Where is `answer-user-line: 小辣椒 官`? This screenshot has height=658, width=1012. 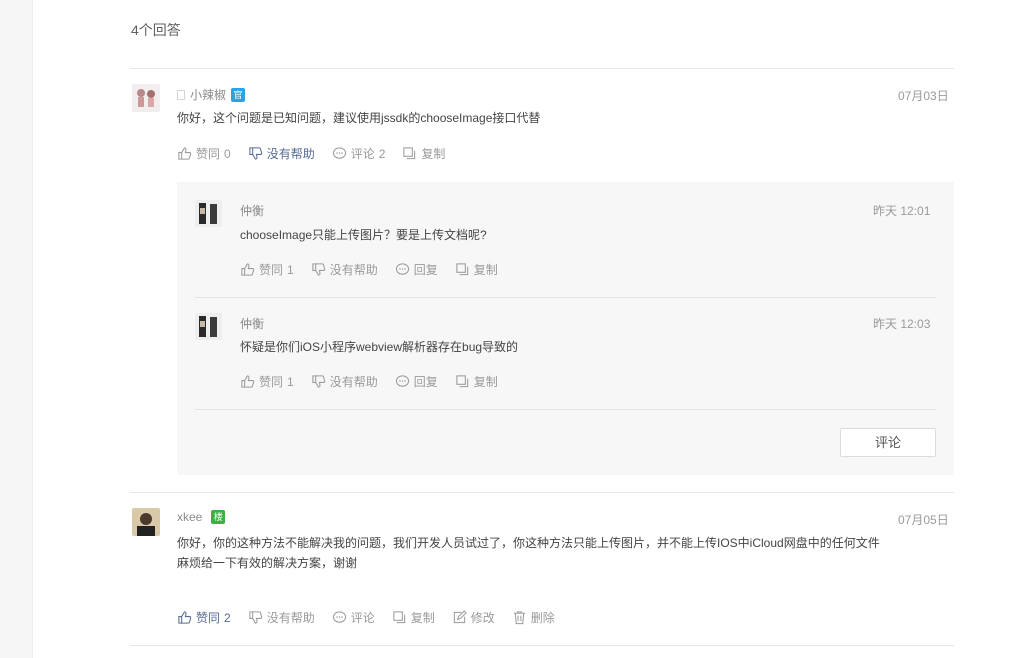 answer-user-line: 小辣椒 官 is located at coordinates (211, 94).